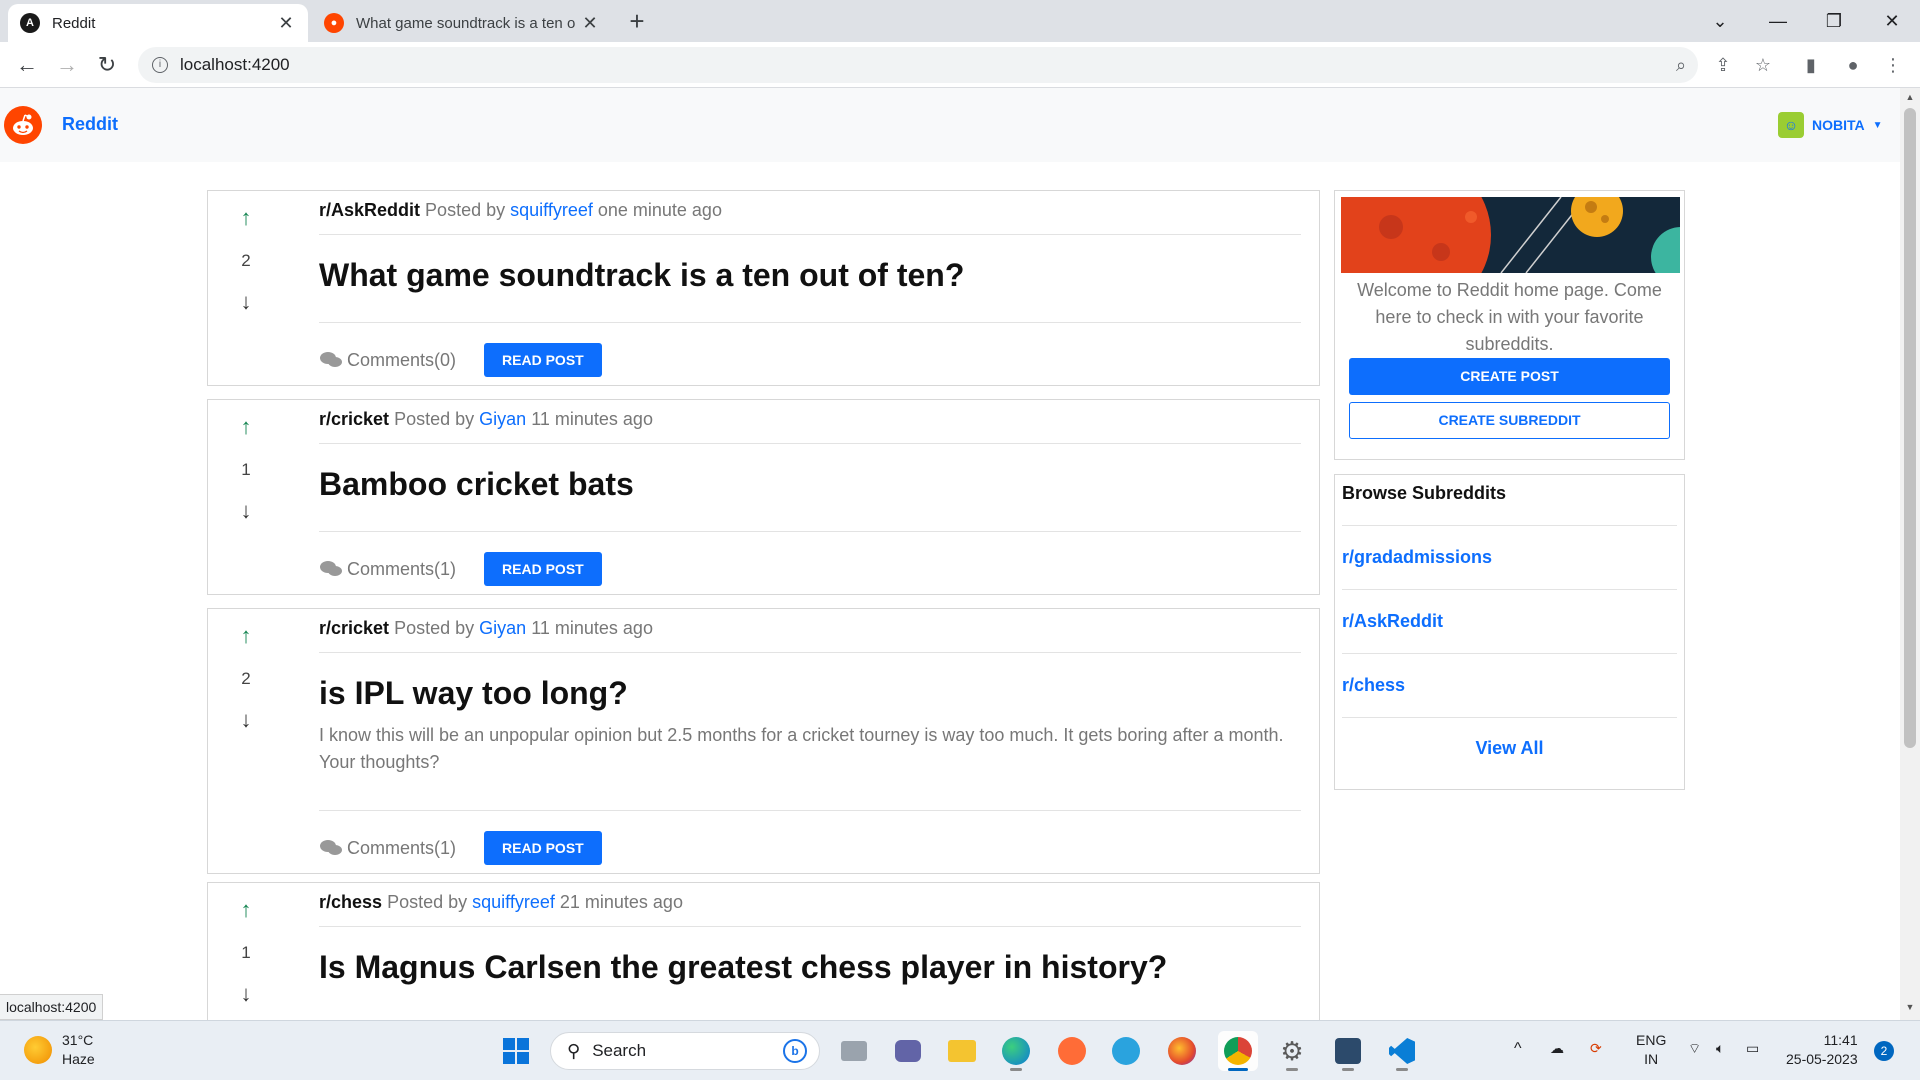 This screenshot has height=1080, width=1920. I want to click on user-menu: ☺ NOBITA ▼, so click(1830, 125).